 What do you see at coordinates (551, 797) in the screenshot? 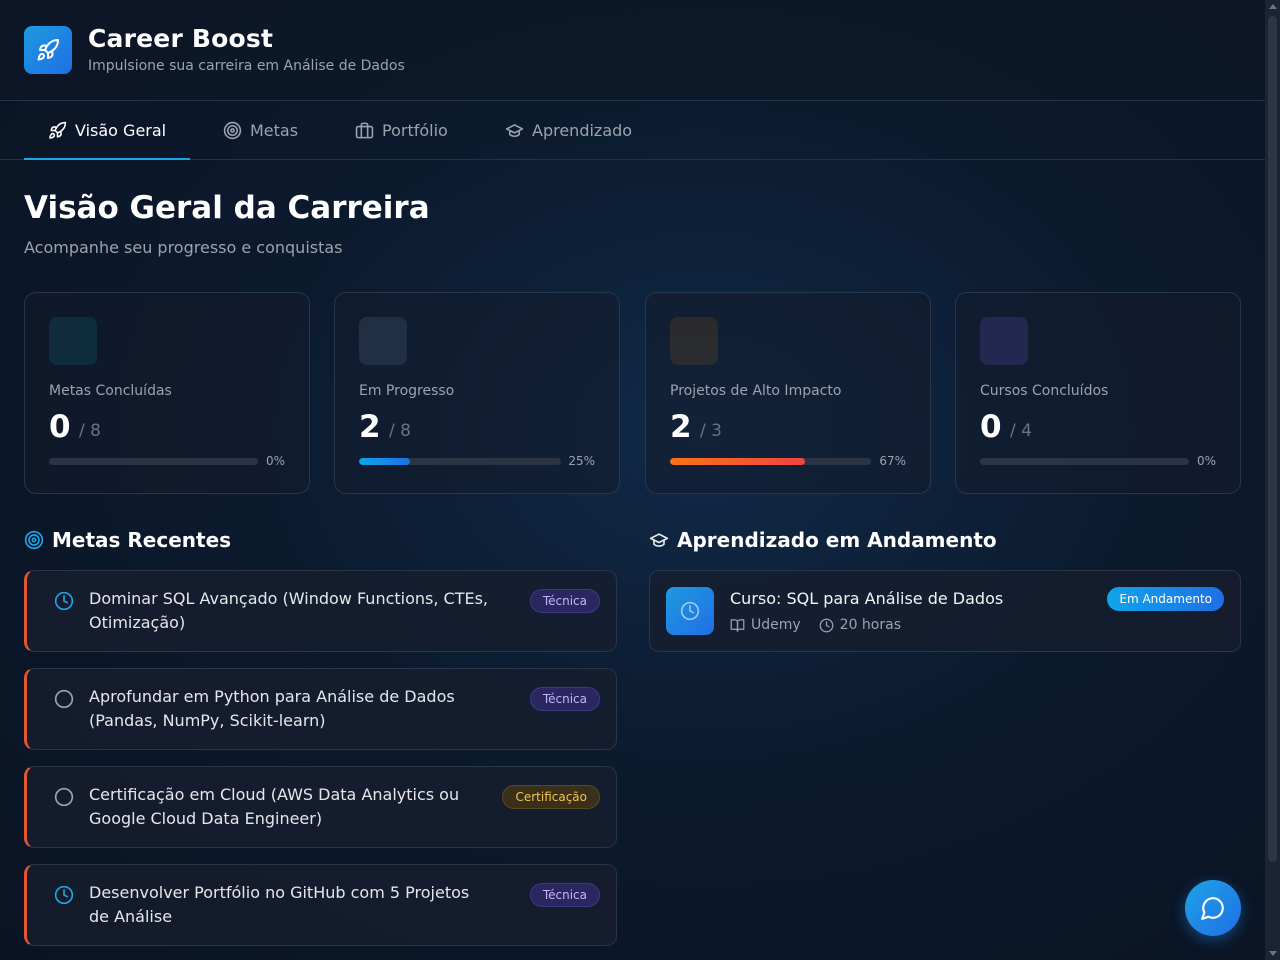
I see `category-badge: Certificação` at bounding box center [551, 797].